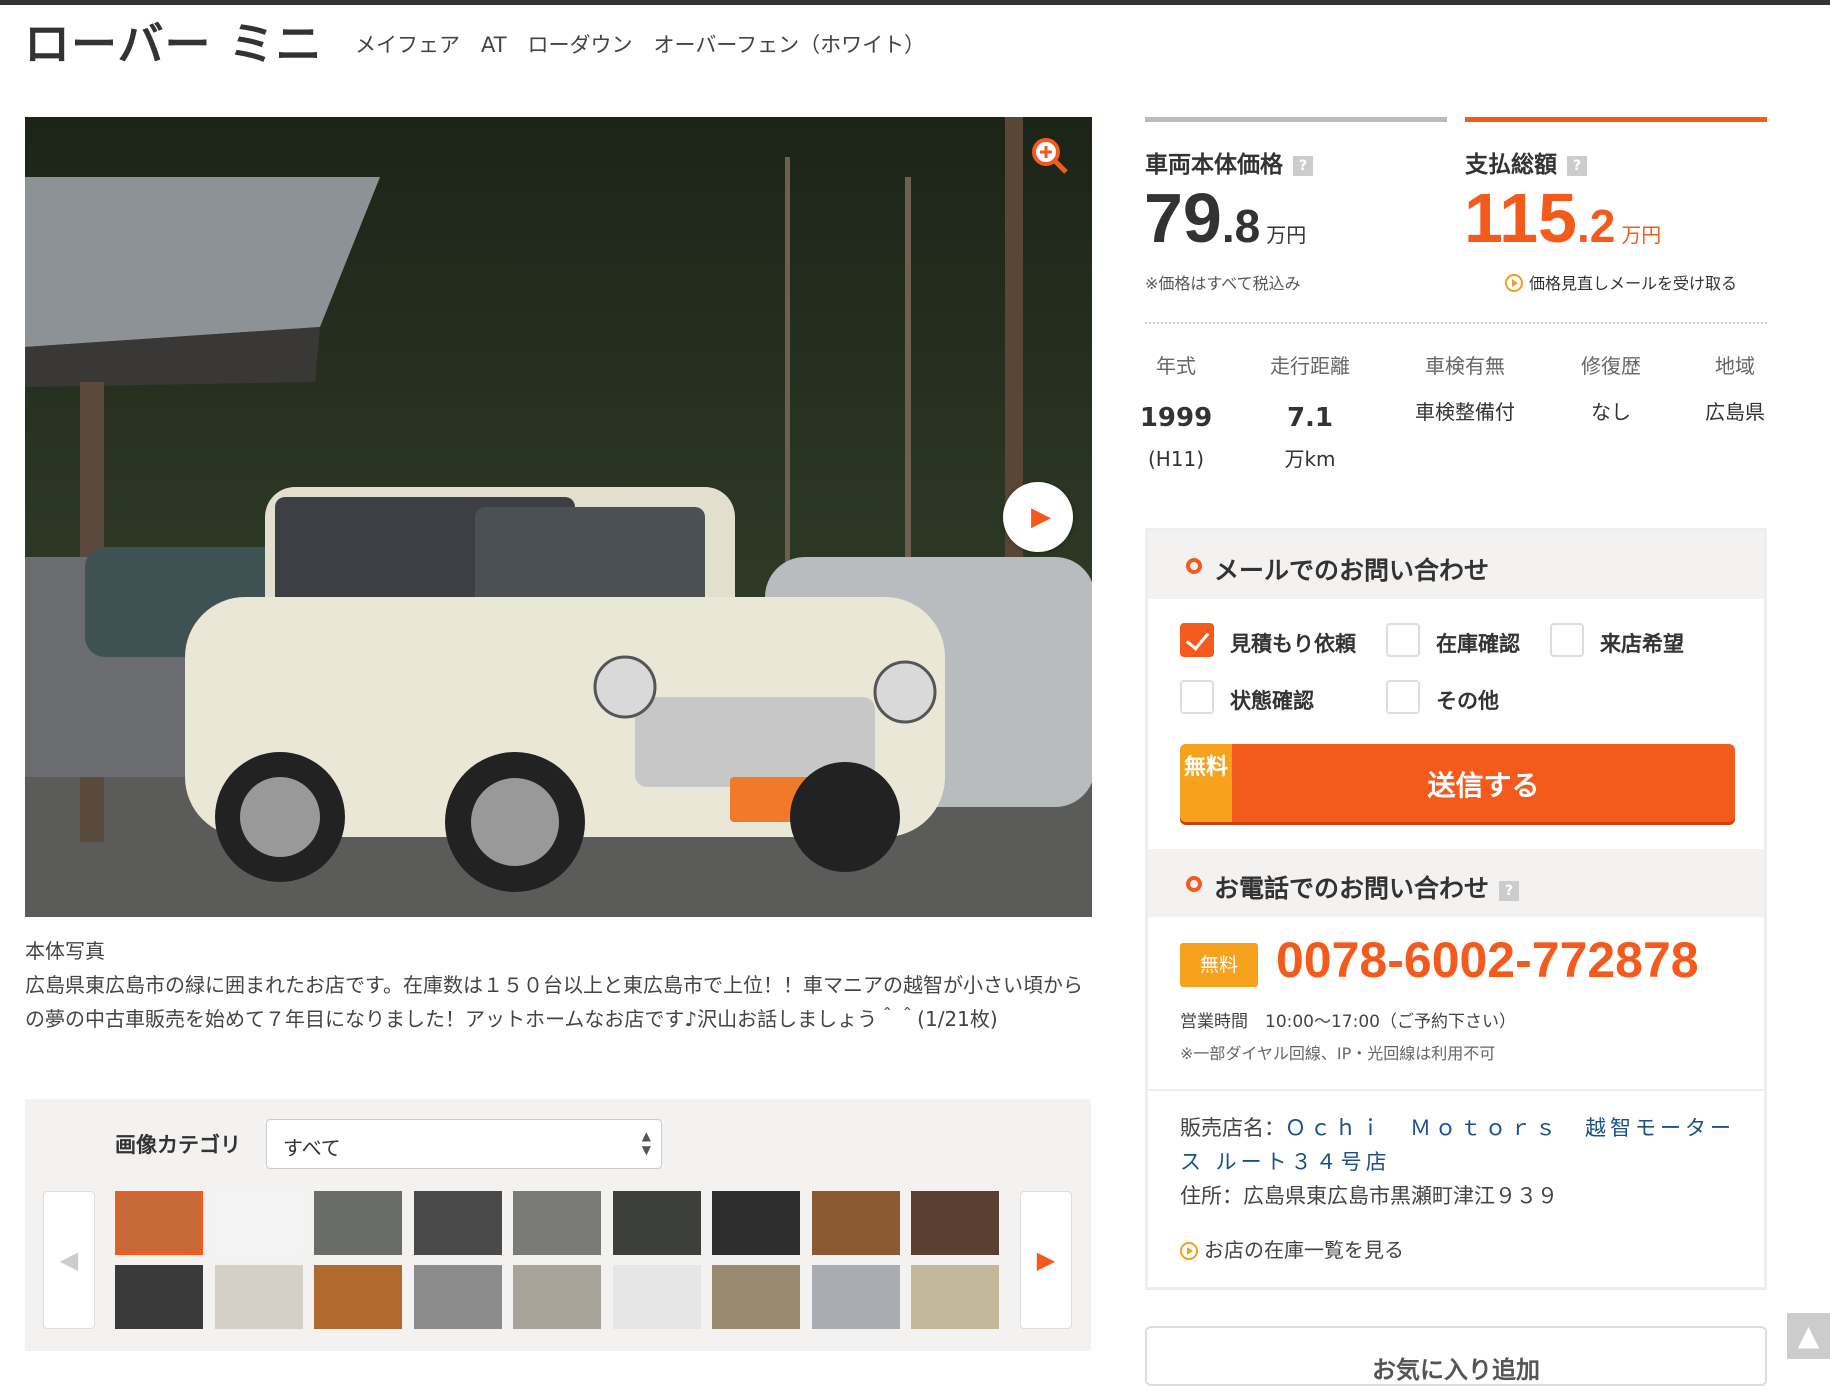 The width and height of the screenshot is (1830, 1386). I want to click on zoom-in-icon, so click(1050, 156).